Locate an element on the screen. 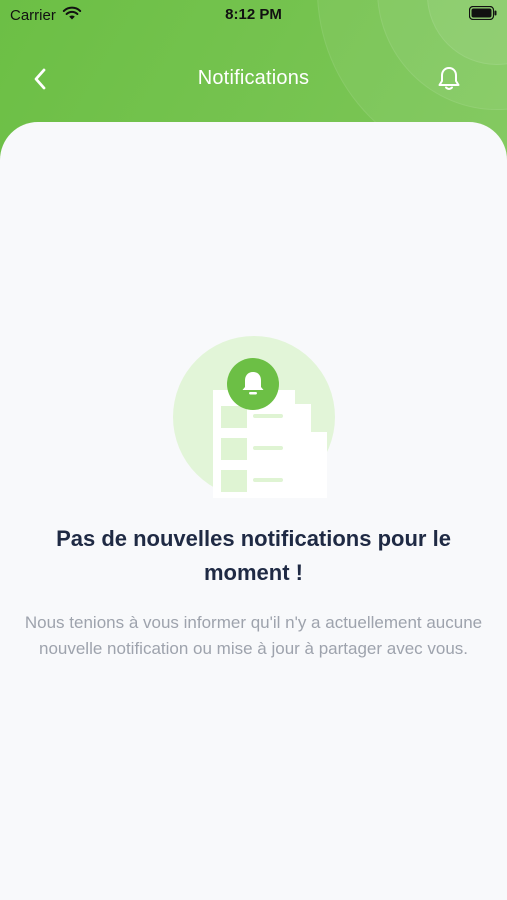 The height and width of the screenshot is (900, 507). status-time: 8:12 PM is located at coordinates (253, 14).